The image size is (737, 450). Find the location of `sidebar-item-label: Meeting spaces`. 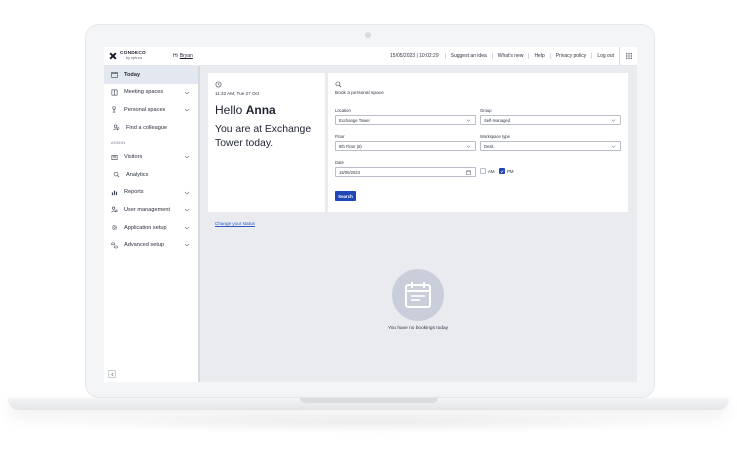

sidebar-item-label: Meeting spaces is located at coordinates (144, 92).